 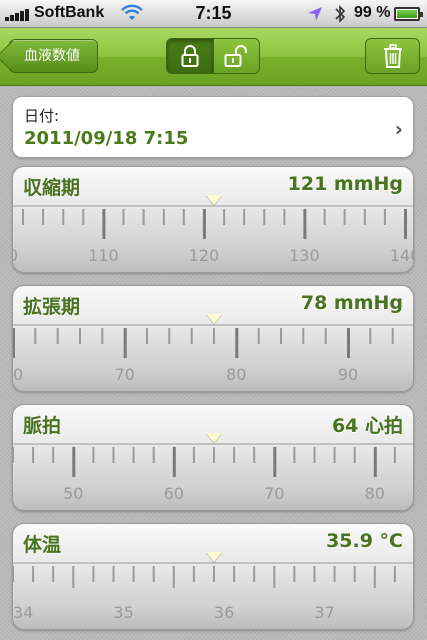 I want to click on trash-icon, so click(x=392, y=56).